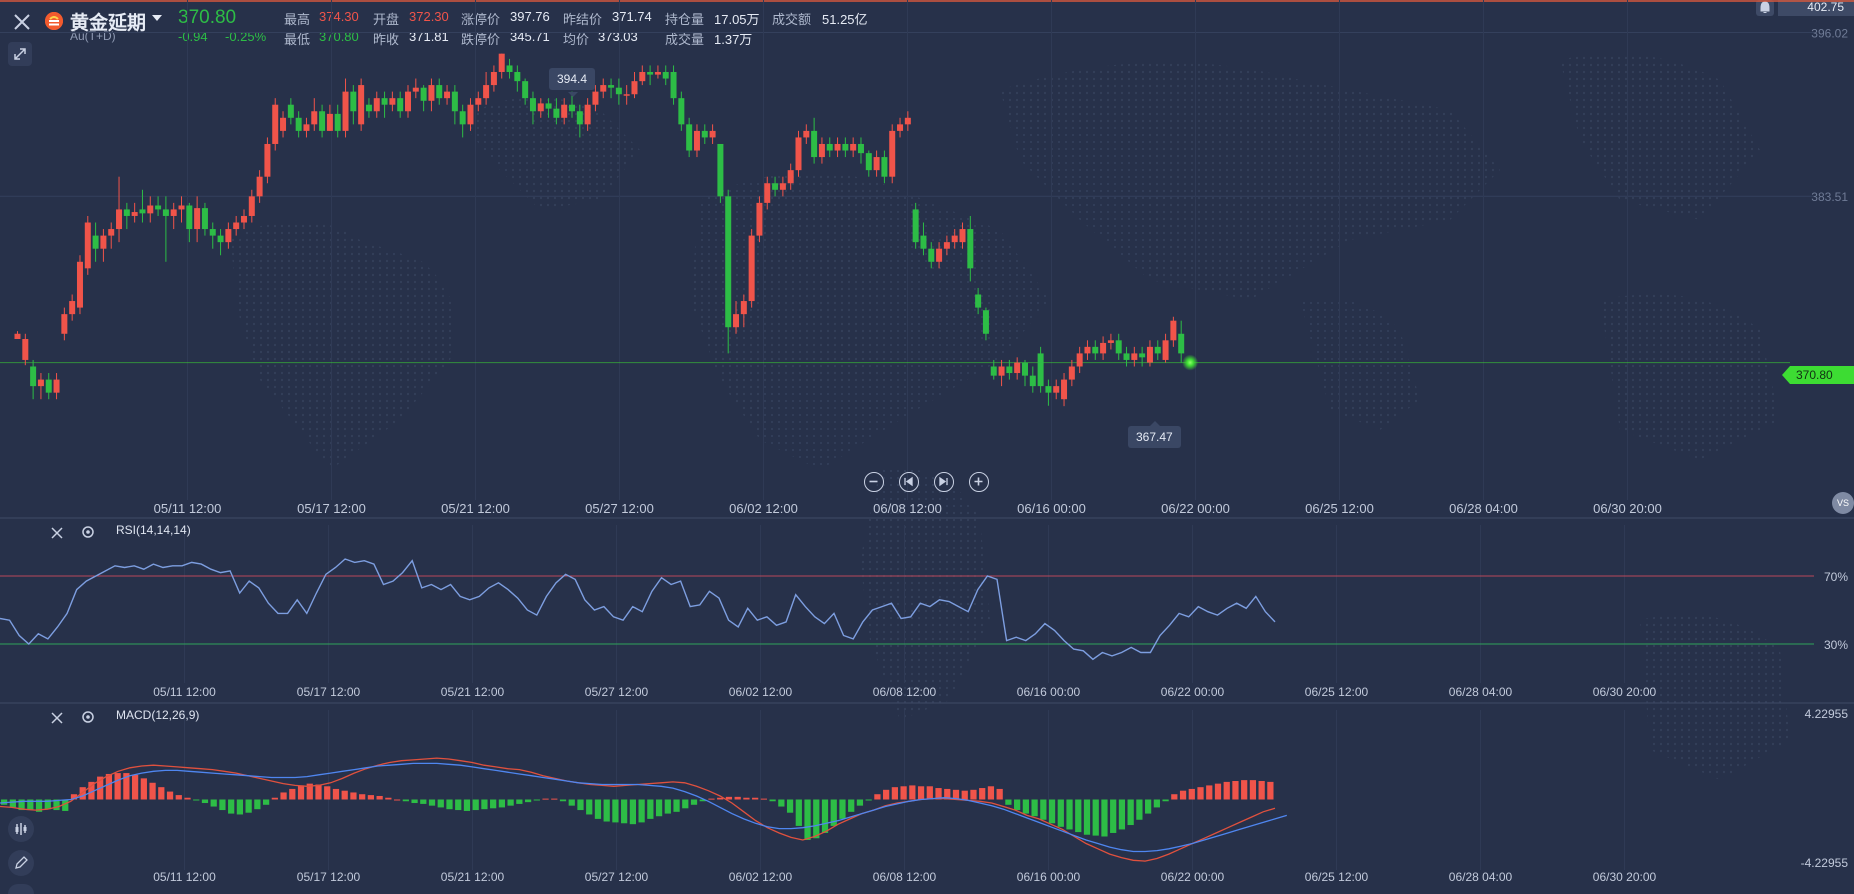 The height and width of the screenshot is (894, 1854). I want to click on rsi-time-tick: 06/28 04:00, so click(1481, 692).